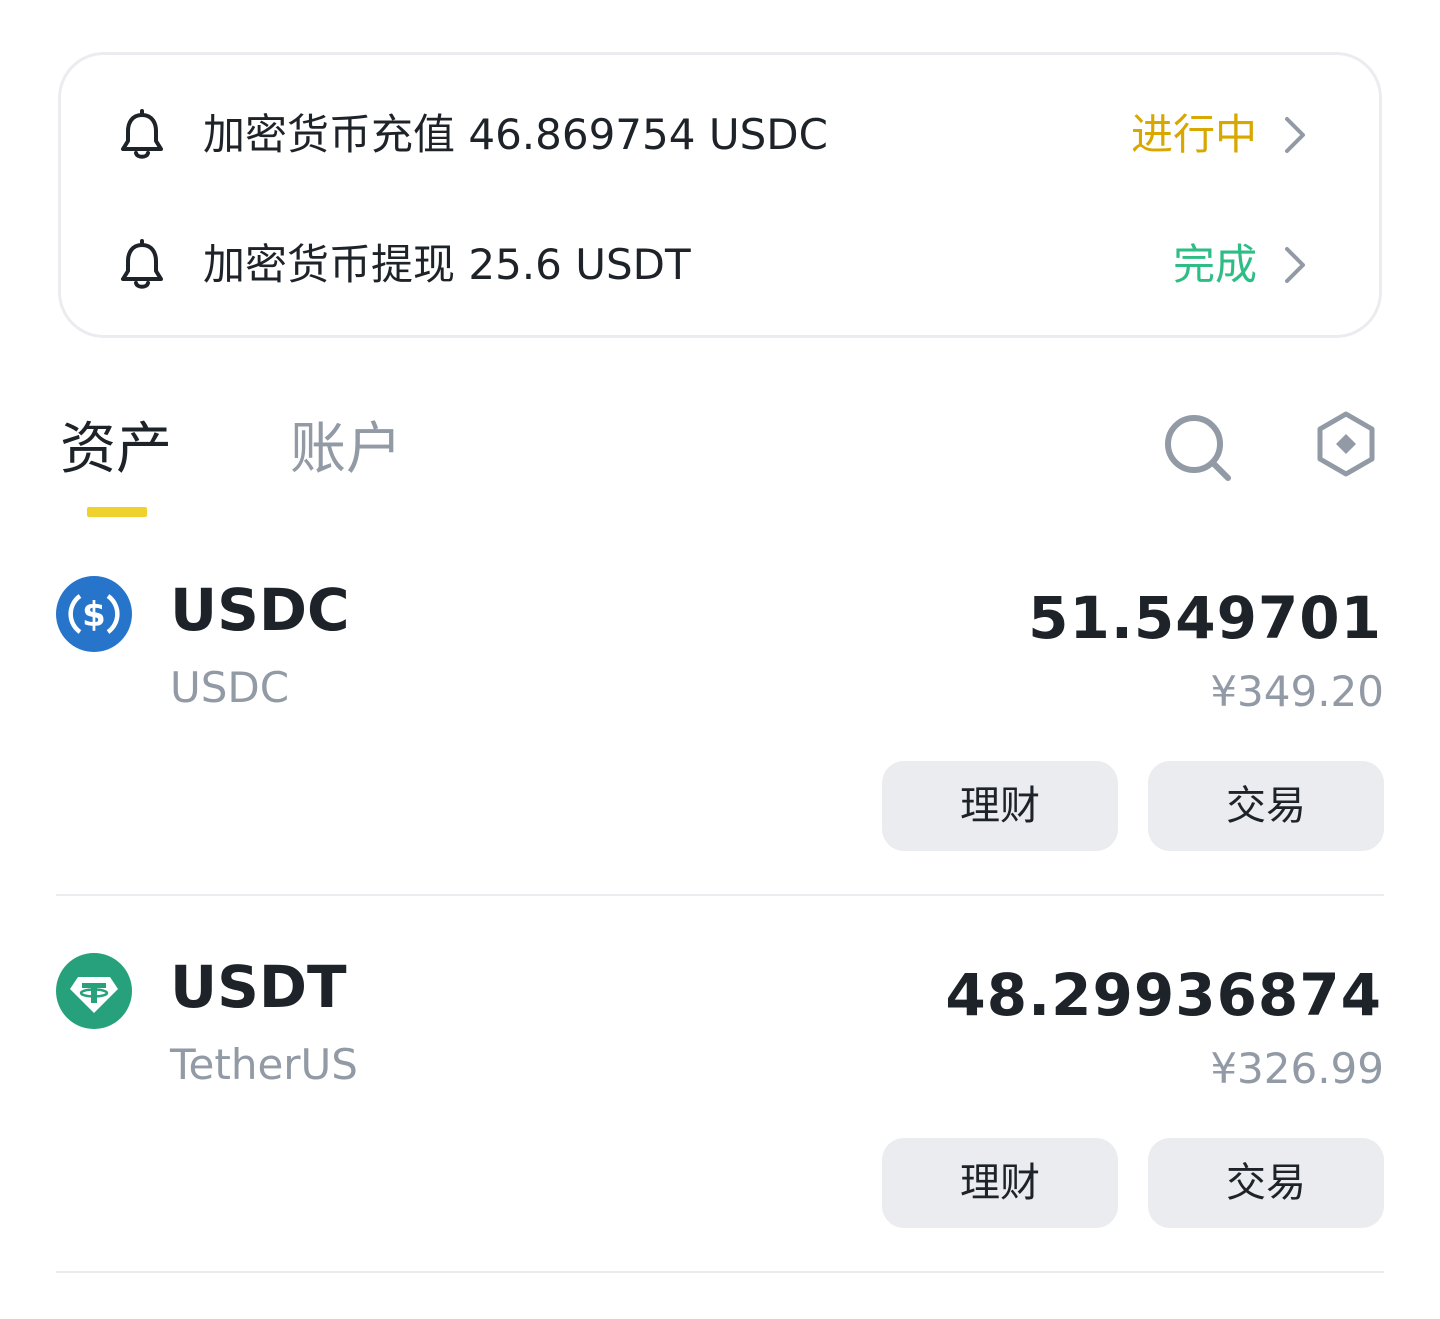  I want to click on coin-symbol: USDC, so click(260, 610).